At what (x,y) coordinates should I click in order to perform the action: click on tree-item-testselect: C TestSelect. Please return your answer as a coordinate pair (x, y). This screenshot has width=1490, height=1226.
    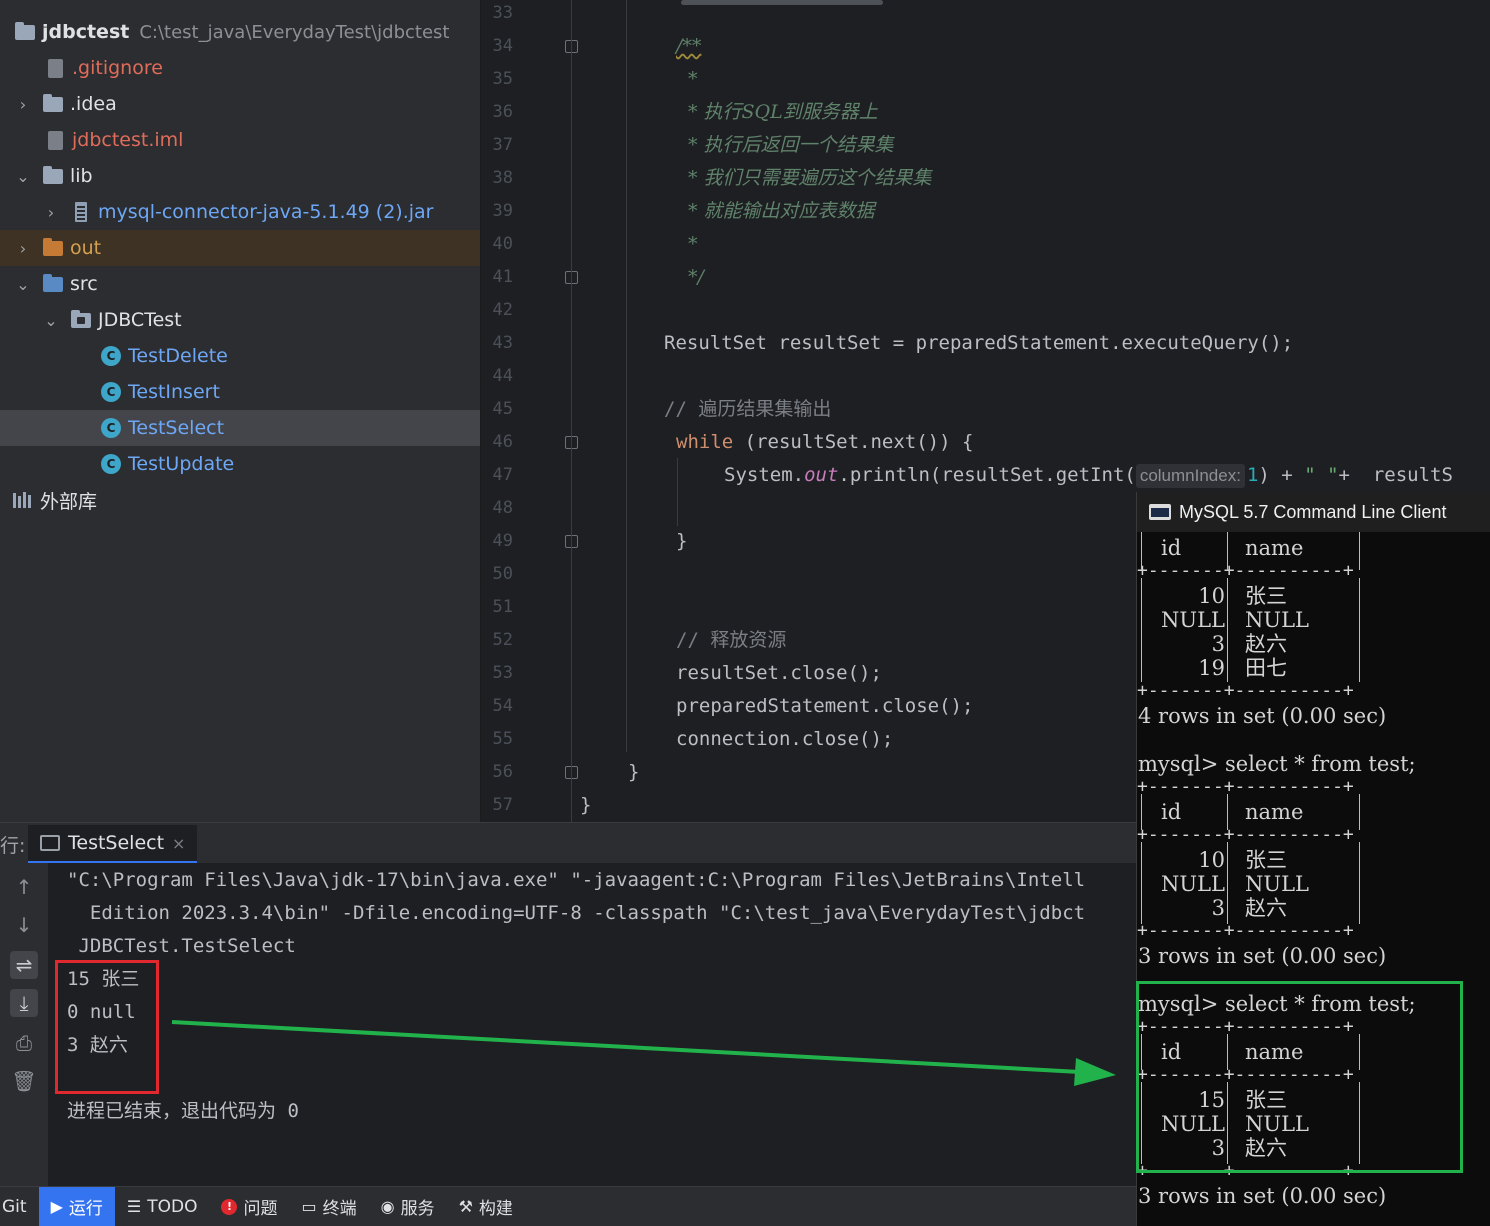
    Looking at the image, I should click on (240, 428).